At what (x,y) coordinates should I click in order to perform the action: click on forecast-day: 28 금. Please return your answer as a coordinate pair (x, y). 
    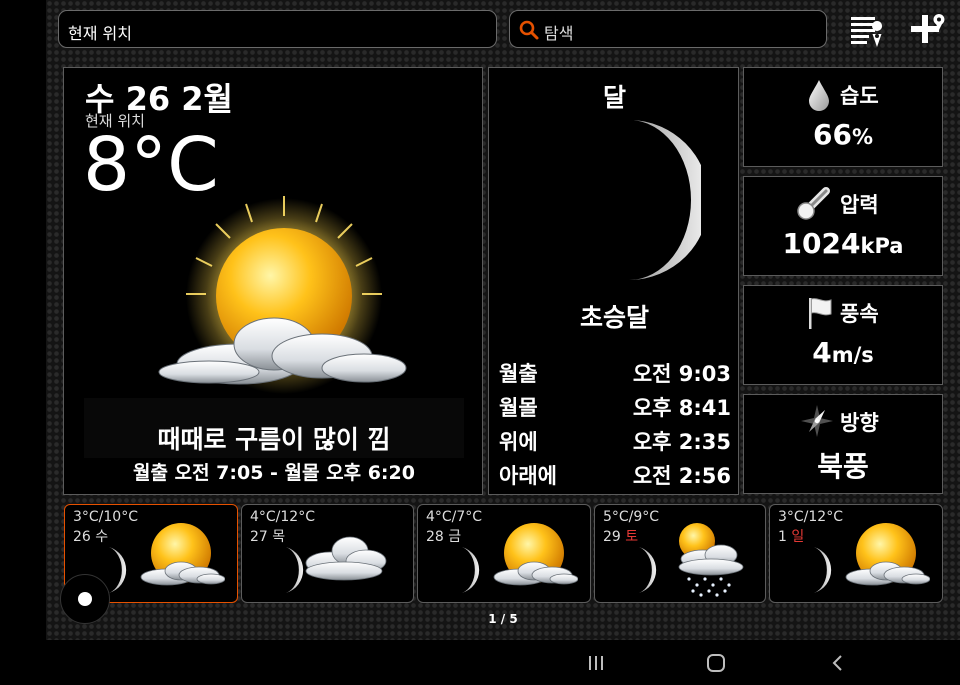
    Looking at the image, I should click on (443, 536).